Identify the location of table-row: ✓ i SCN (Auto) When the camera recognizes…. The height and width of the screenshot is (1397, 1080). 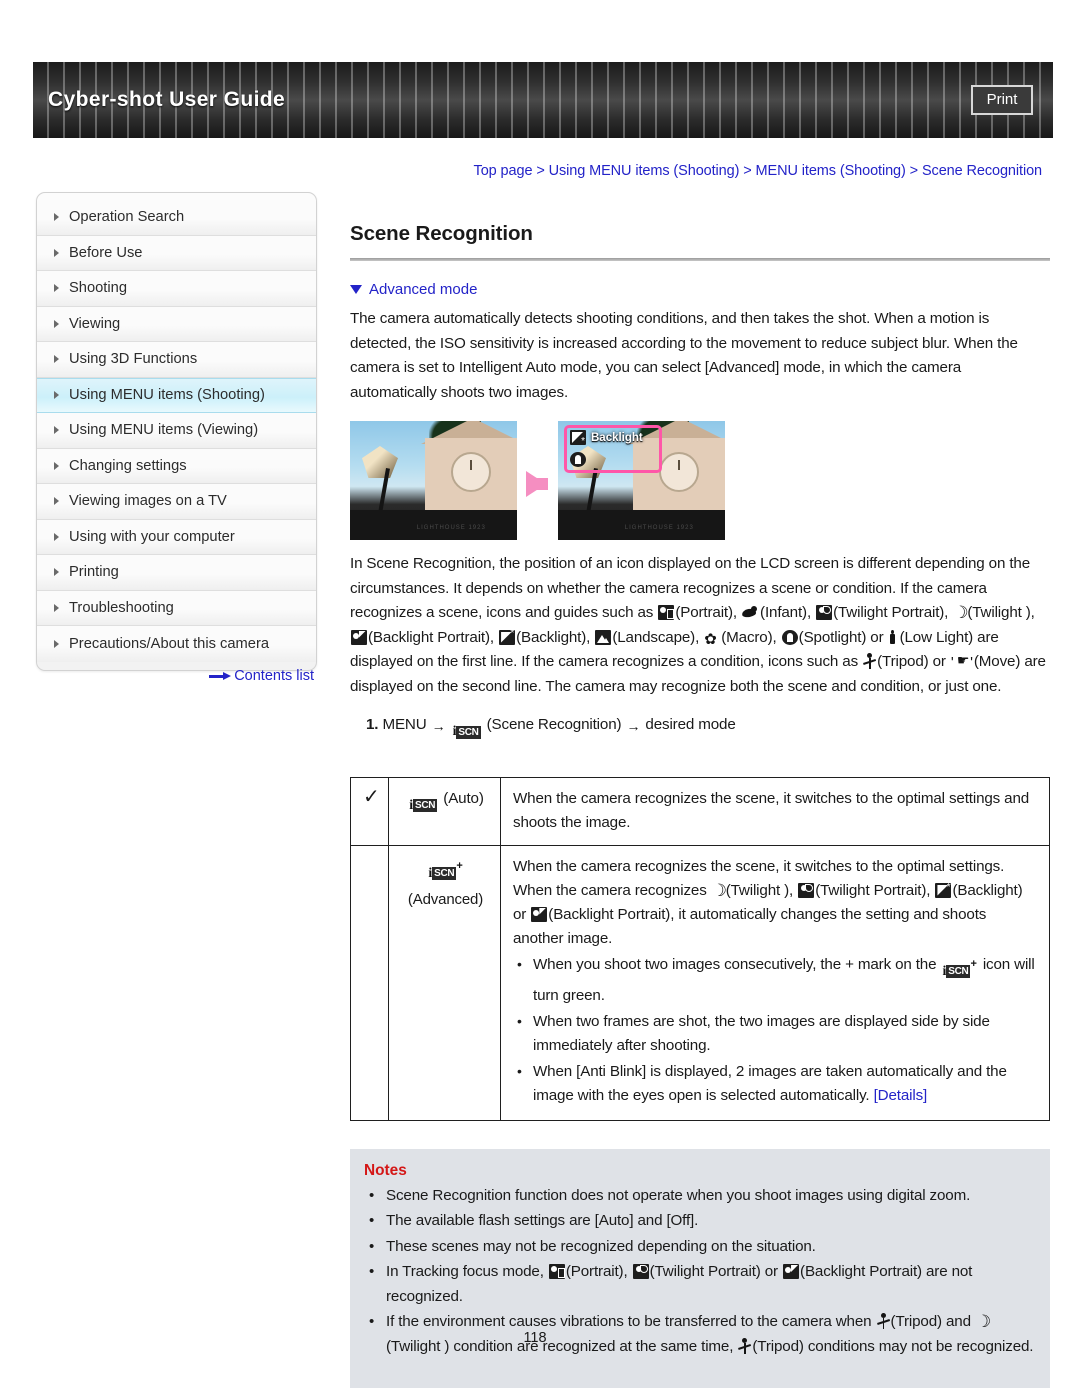
(700, 811).